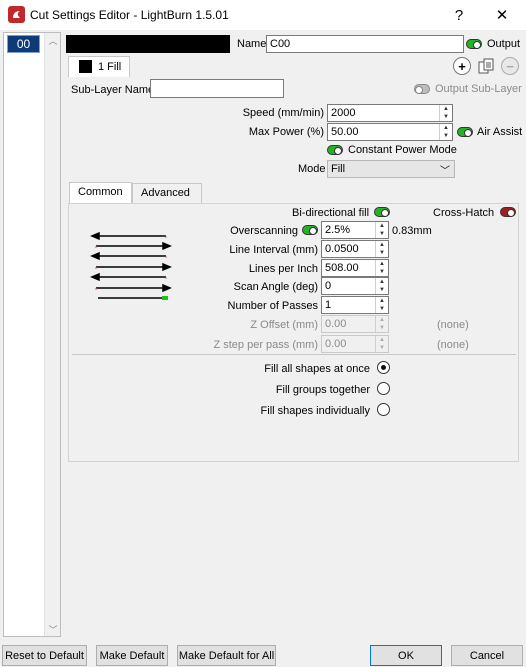 This screenshot has height=667, width=526. What do you see at coordinates (383, 388) in the screenshot?
I see `fill-groups-radio` at bounding box center [383, 388].